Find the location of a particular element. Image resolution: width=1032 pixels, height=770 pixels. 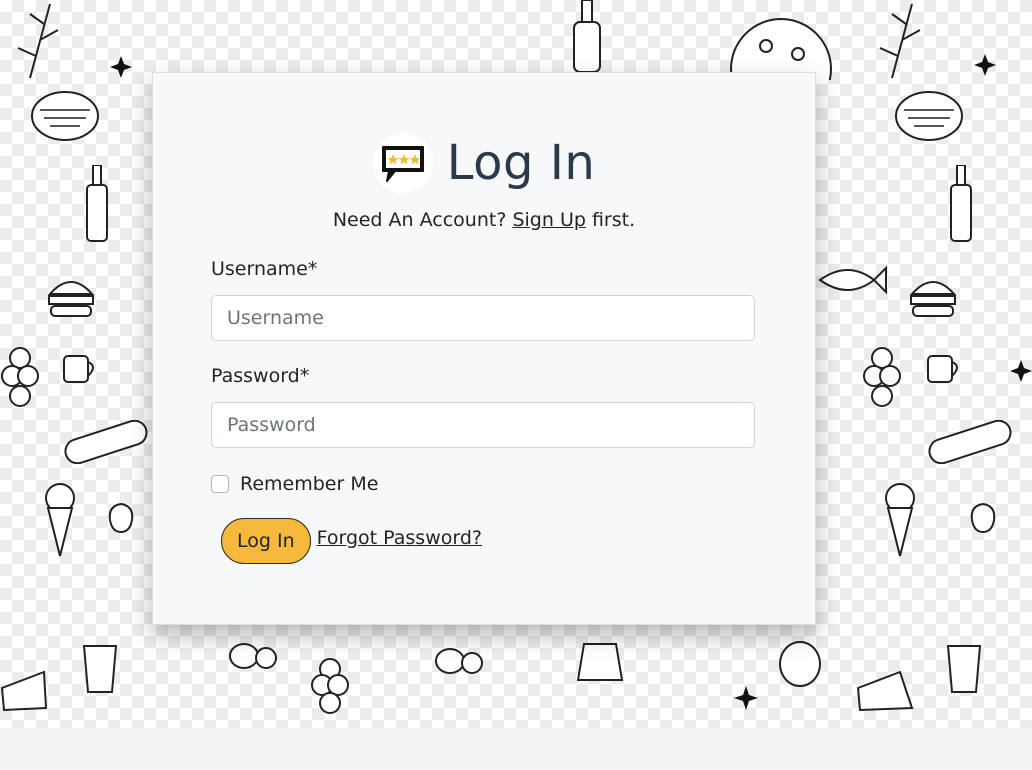

signup-link: Sign Up is located at coordinates (548, 220).